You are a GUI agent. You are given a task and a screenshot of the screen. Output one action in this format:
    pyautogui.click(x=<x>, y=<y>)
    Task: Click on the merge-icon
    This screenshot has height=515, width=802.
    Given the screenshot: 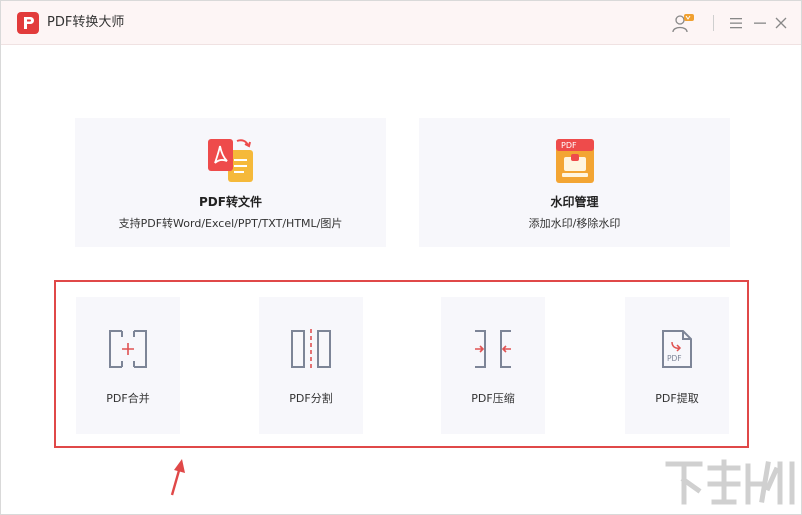 What is the action you would take?
    pyautogui.click(x=128, y=351)
    